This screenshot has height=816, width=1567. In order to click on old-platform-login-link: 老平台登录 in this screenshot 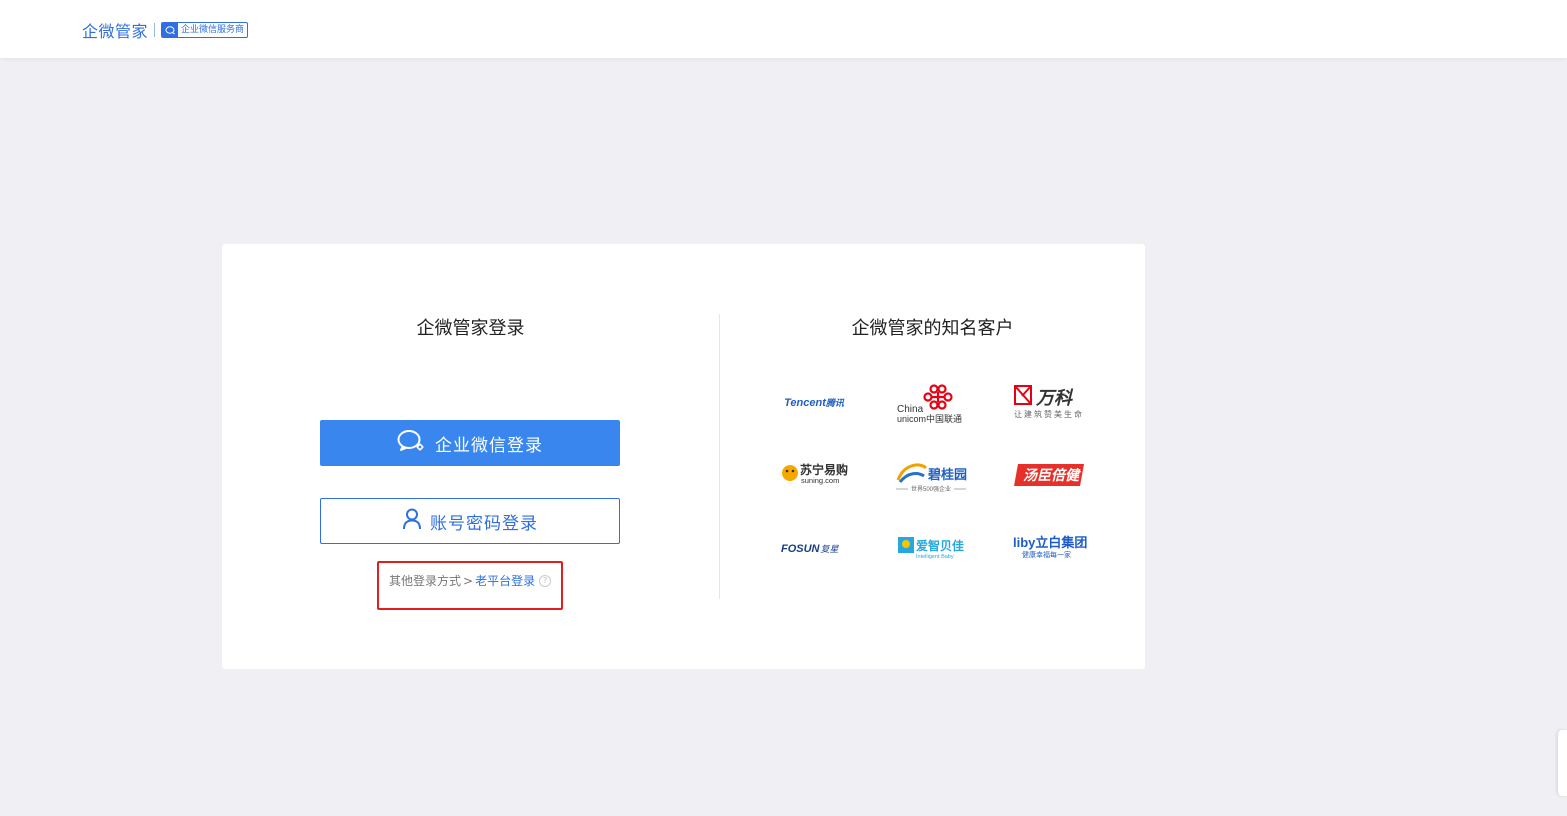, I will do `click(505, 580)`.